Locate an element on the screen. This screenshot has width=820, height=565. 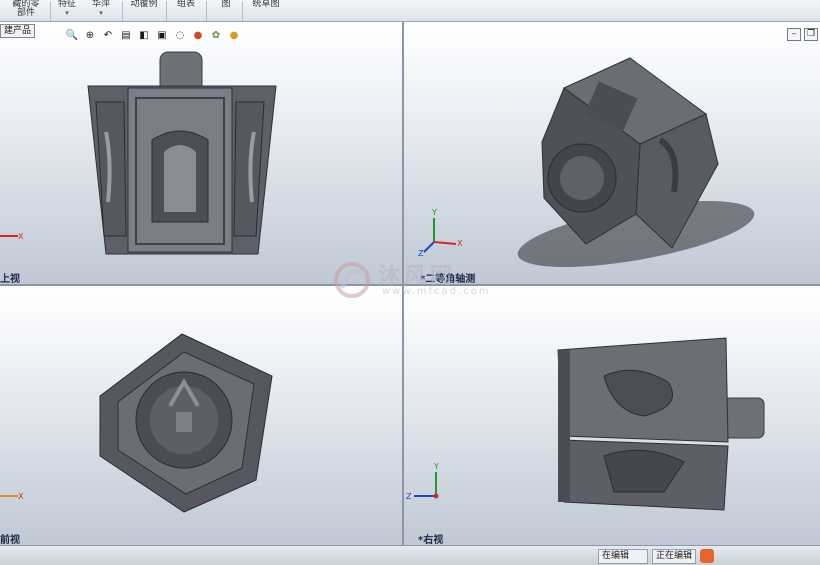
top-view-model: X is located at coordinates (138, 153).